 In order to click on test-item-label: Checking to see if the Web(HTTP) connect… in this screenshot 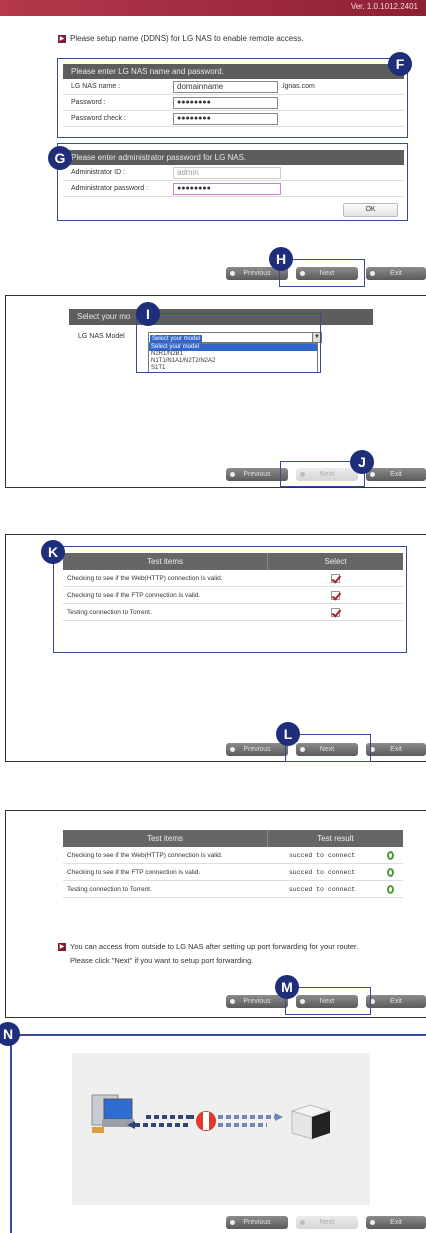, I will do `click(145, 578)`.